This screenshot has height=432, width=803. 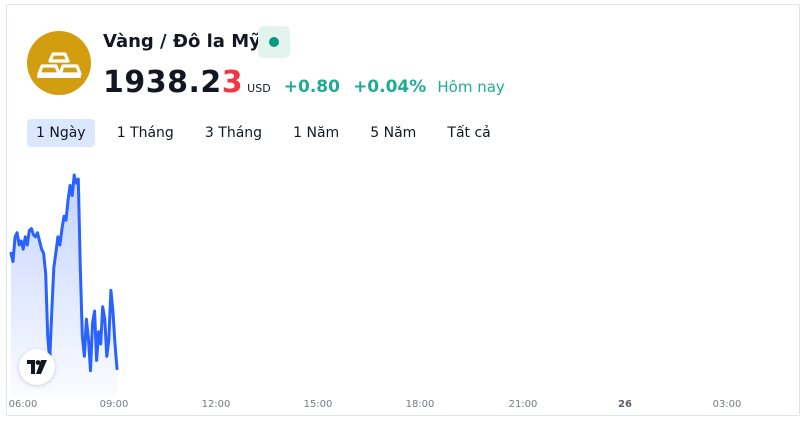 I want to click on time-tick: 26, so click(x=625, y=404).